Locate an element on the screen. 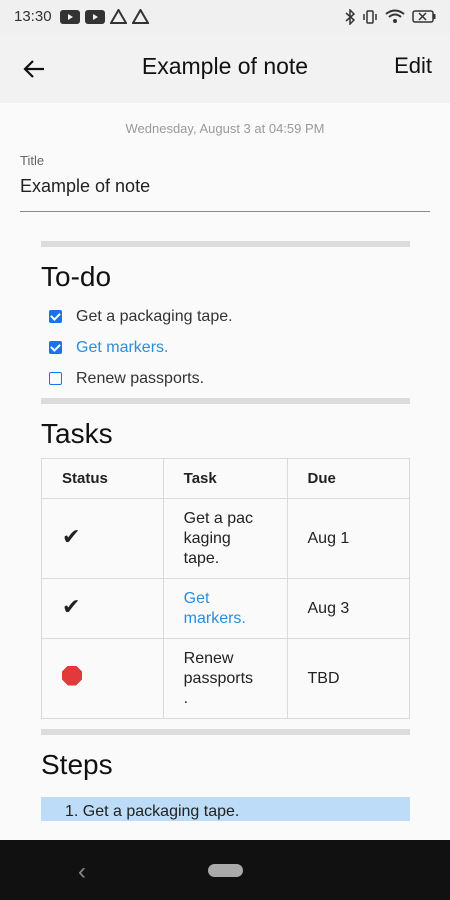 This screenshot has height=900, width=450. steps-heading: Steps is located at coordinates (77, 764).